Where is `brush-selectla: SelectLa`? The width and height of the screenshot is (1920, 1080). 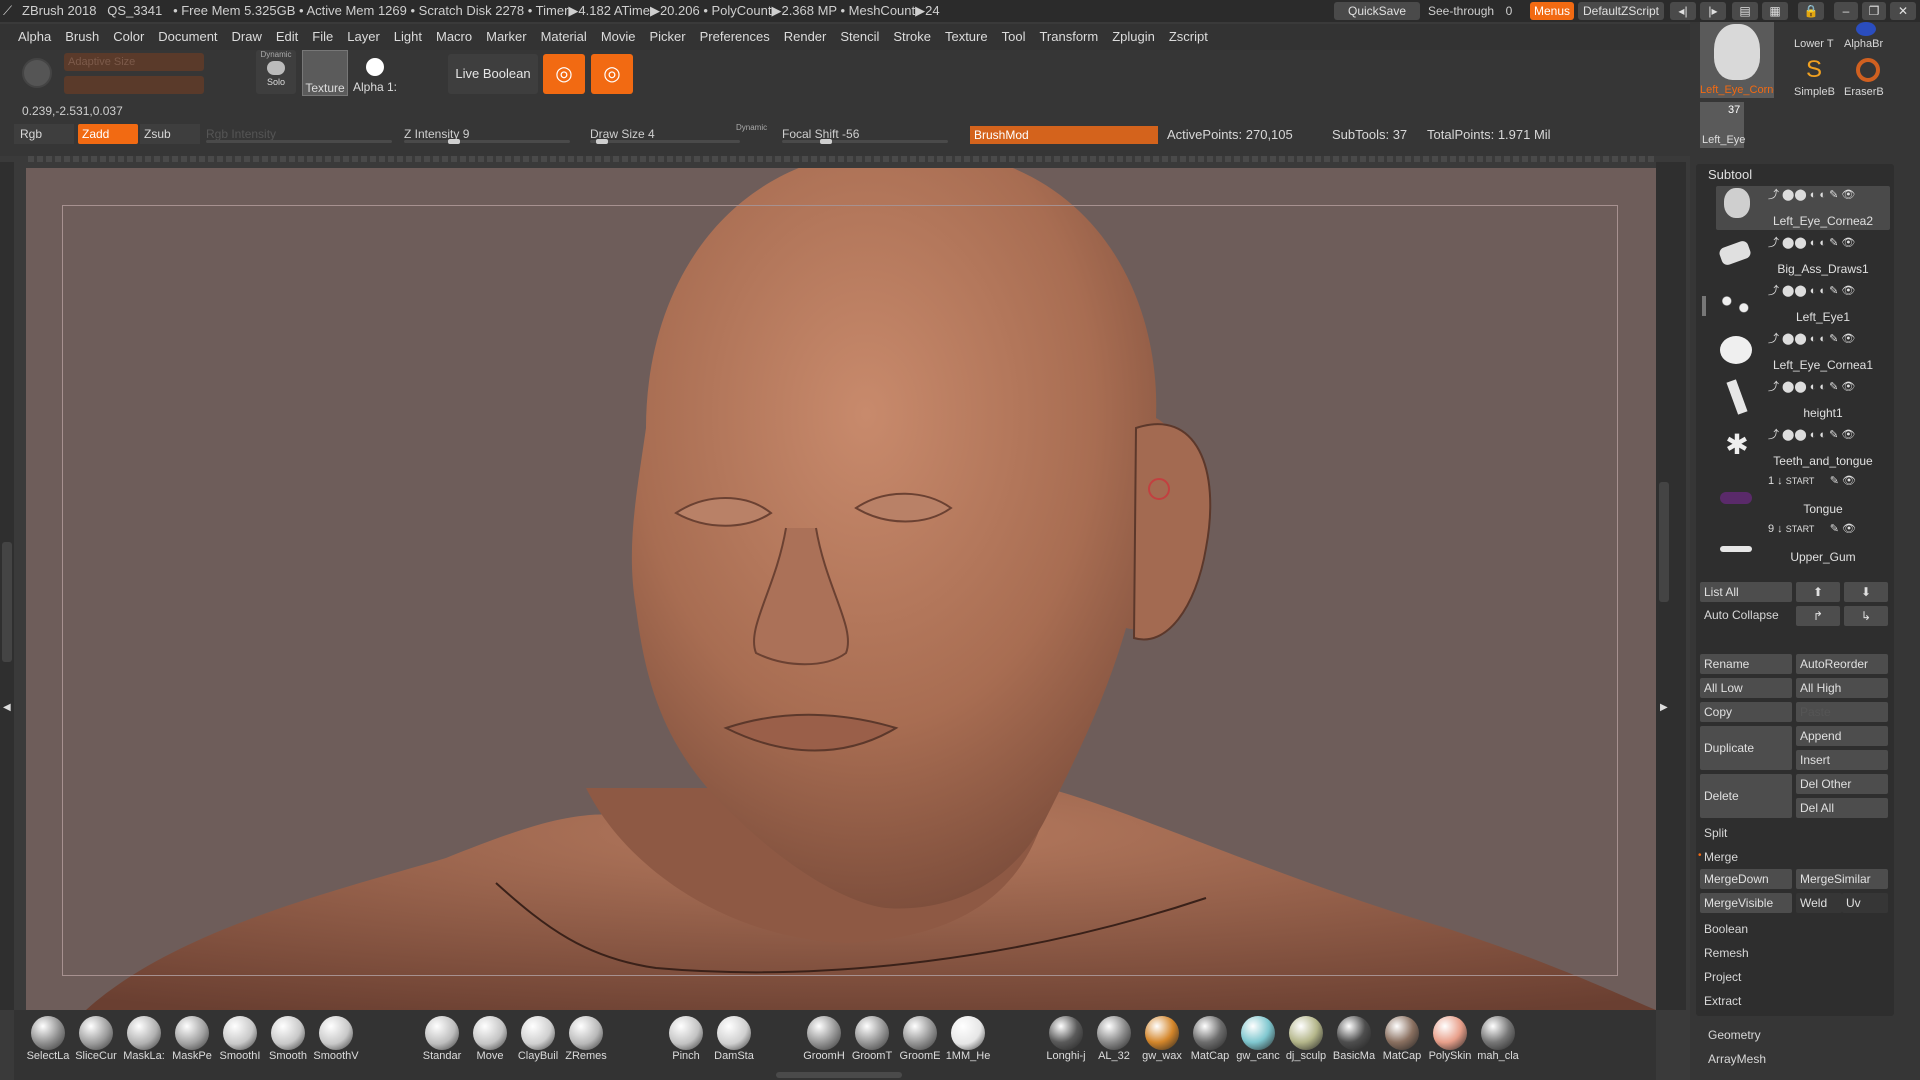 brush-selectla: SelectLa is located at coordinates (48, 1040).